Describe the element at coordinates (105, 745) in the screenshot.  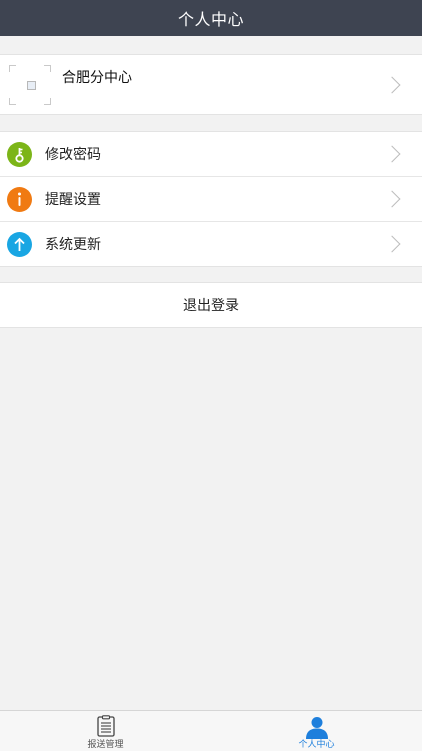
I see `tab-label: 报送管理` at that location.